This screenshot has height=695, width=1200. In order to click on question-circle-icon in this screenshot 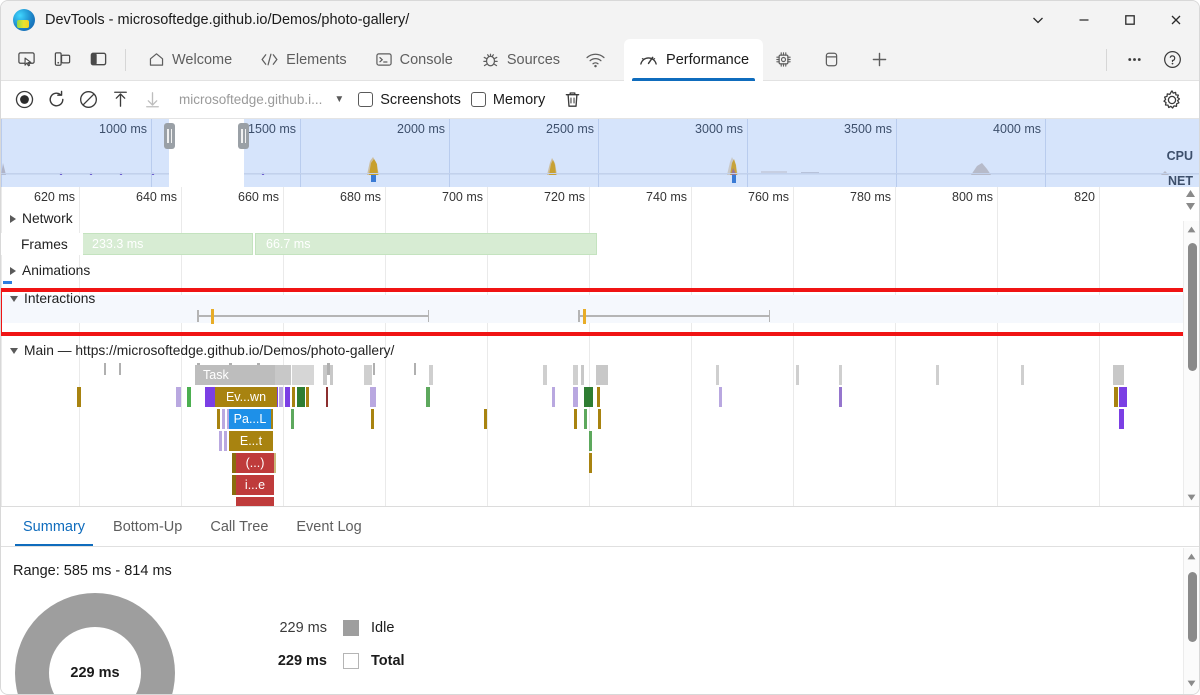, I will do `click(1172, 60)`.